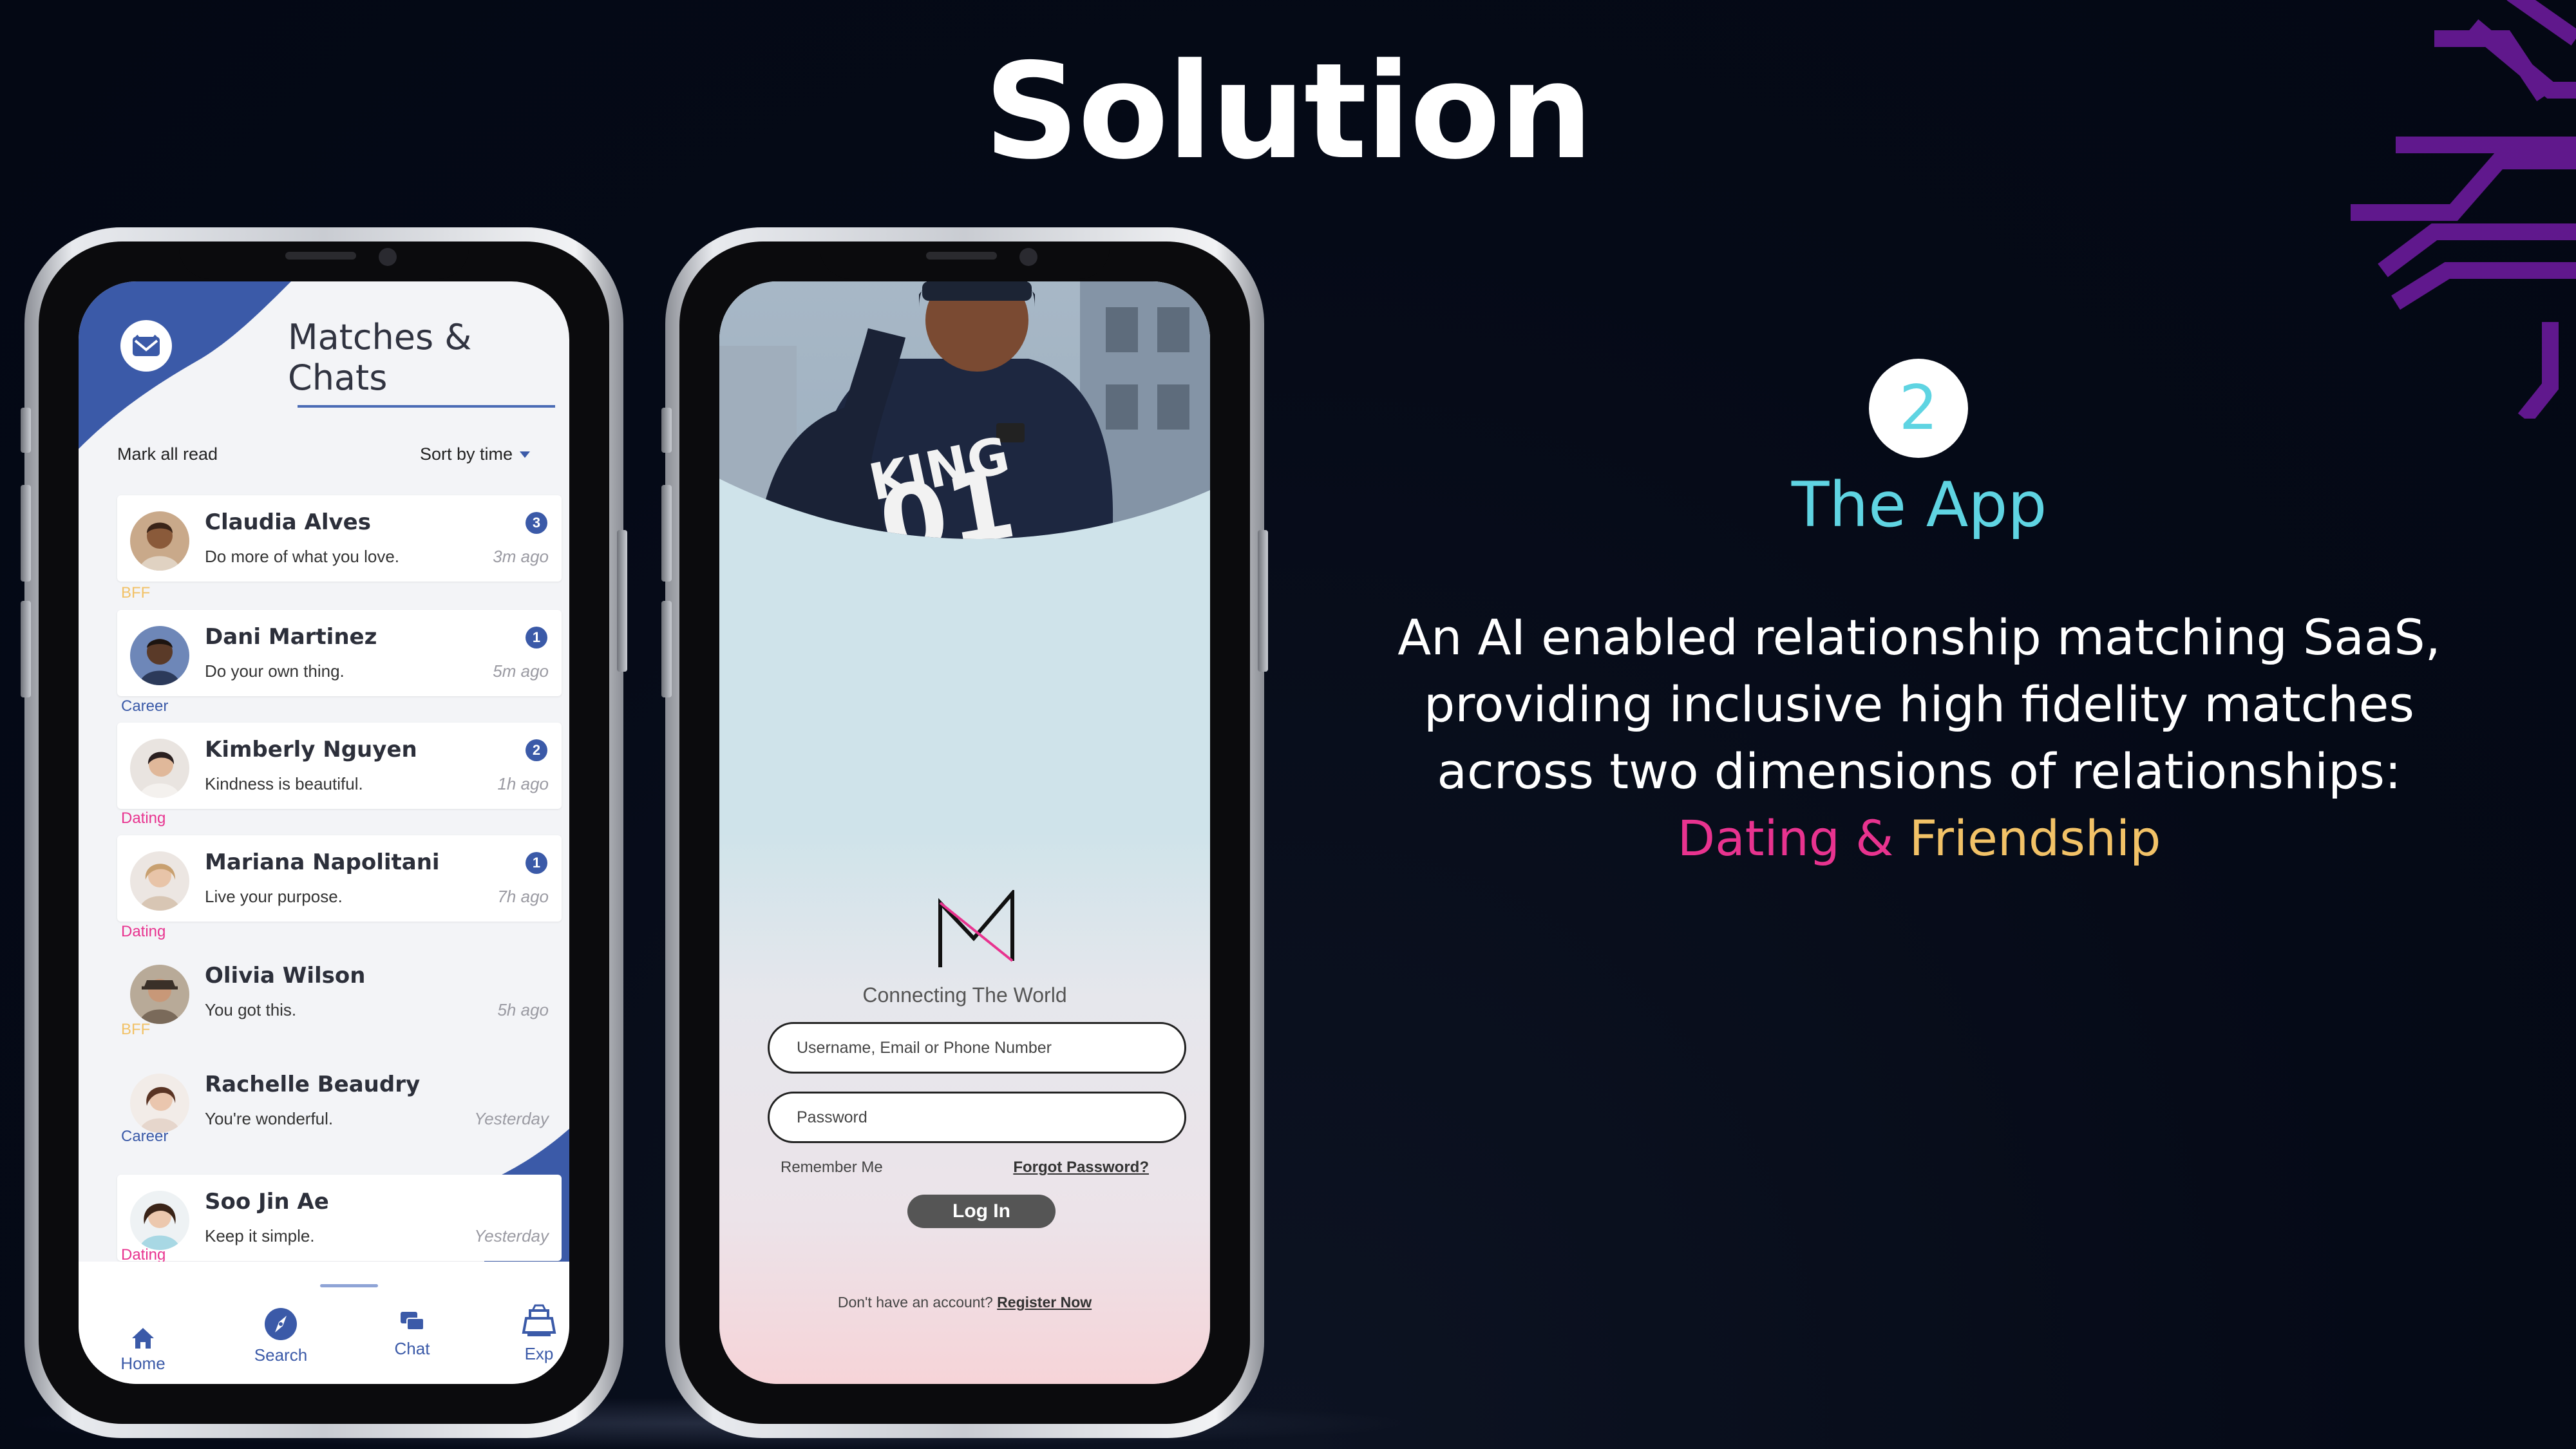  Describe the element at coordinates (2035, 839) in the screenshot. I see `friendship-highlight: Friendship` at that location.